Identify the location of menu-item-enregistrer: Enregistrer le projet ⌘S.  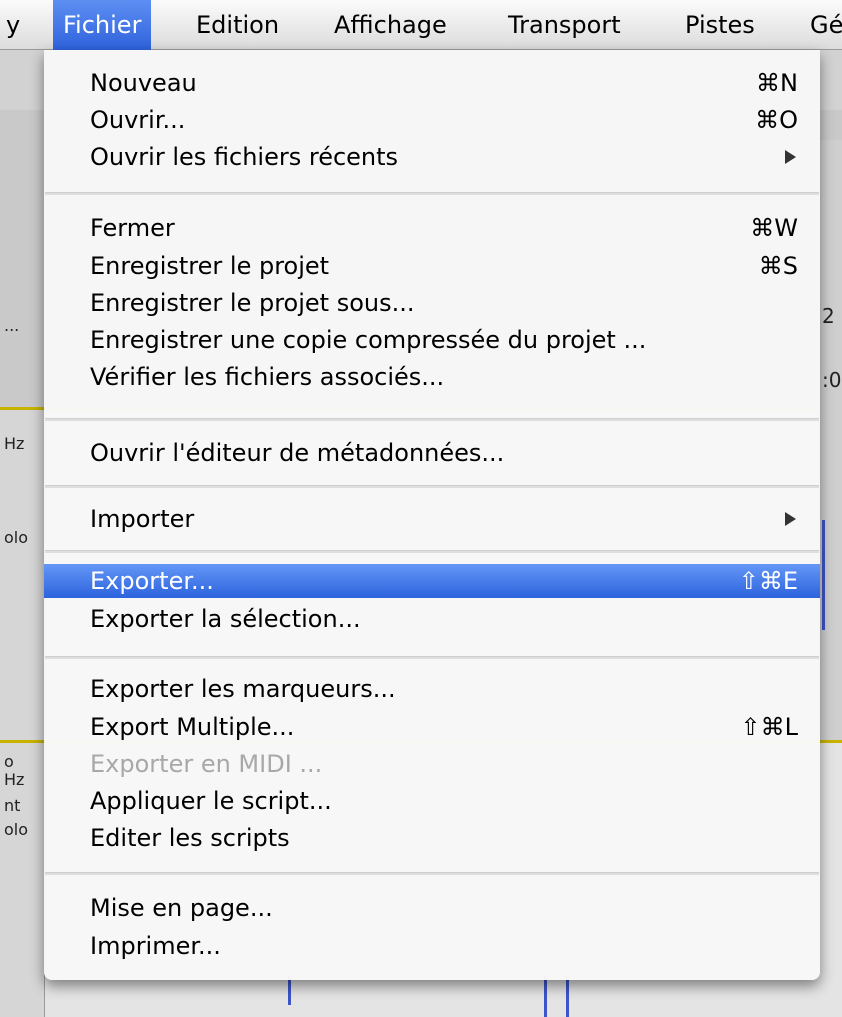
(432, 266).